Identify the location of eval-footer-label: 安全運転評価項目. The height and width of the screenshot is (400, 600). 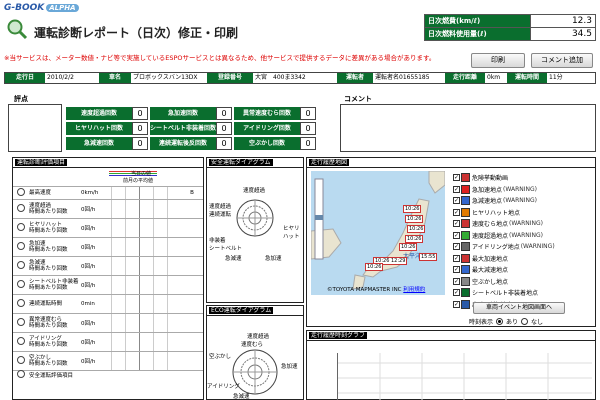
(51, 376).